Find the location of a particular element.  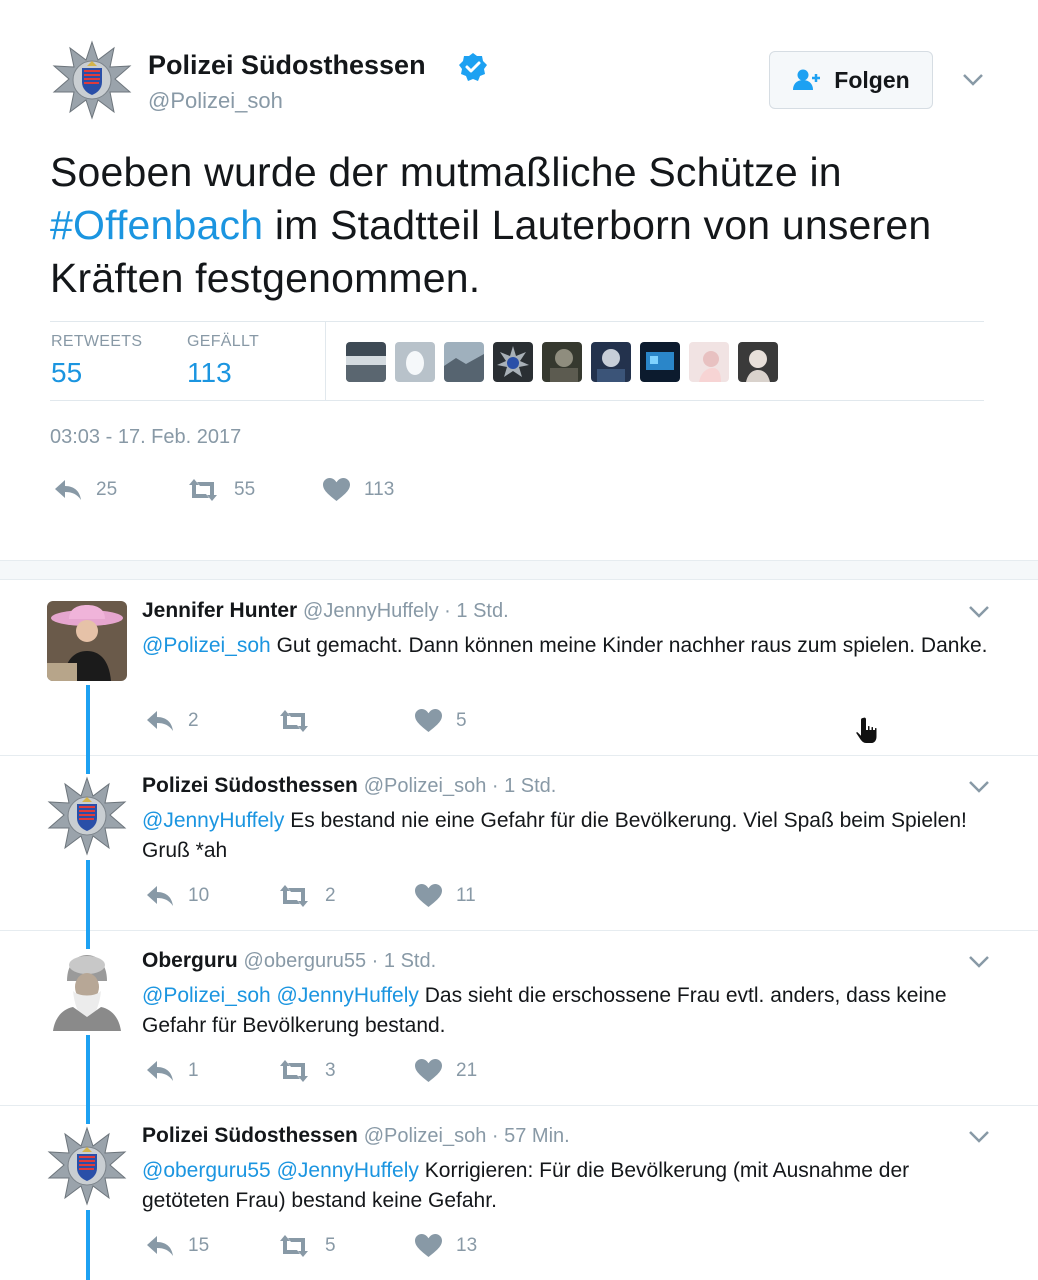

reply-count: 1 is located at coordinates (193, 1070).